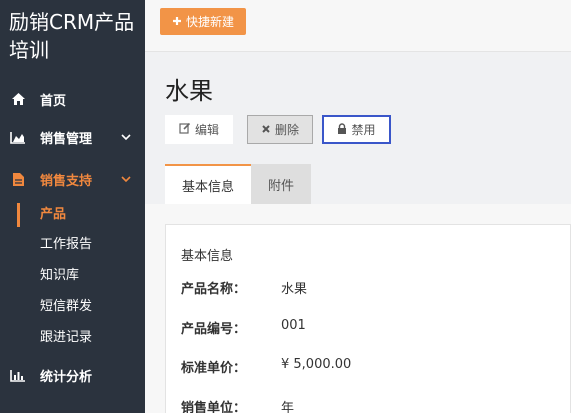  I want to click on sidebar-subitem-sms: 短信群发, so click(66, 307).